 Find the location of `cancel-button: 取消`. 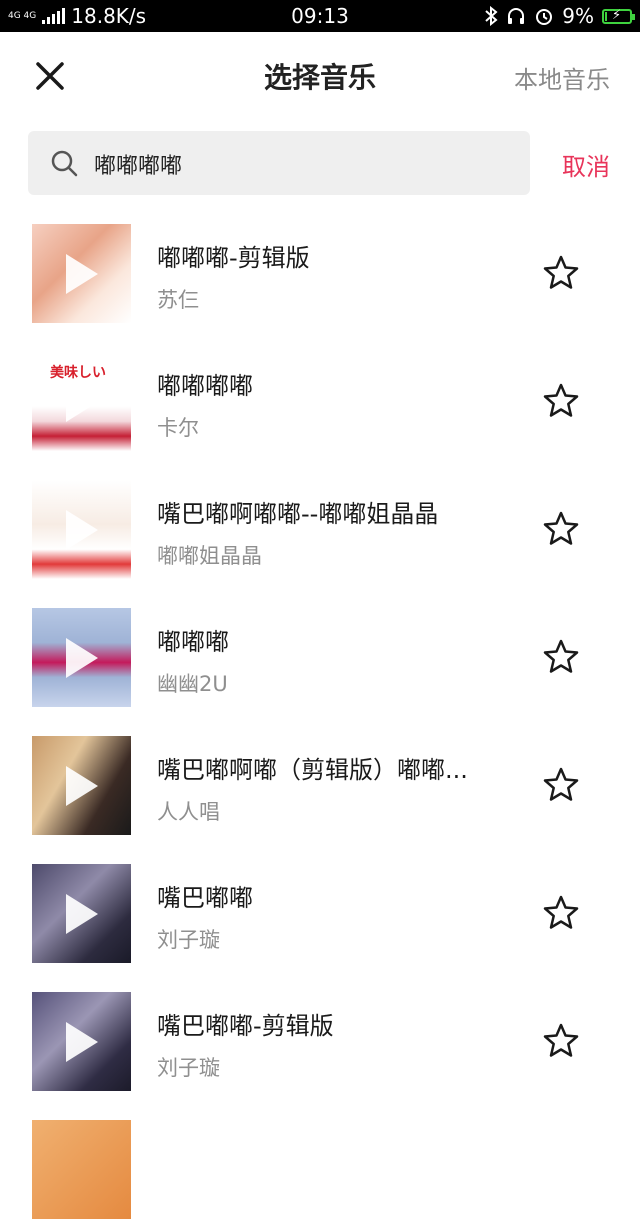

cancel-button: 取消 is located at coordinates (586, 164).